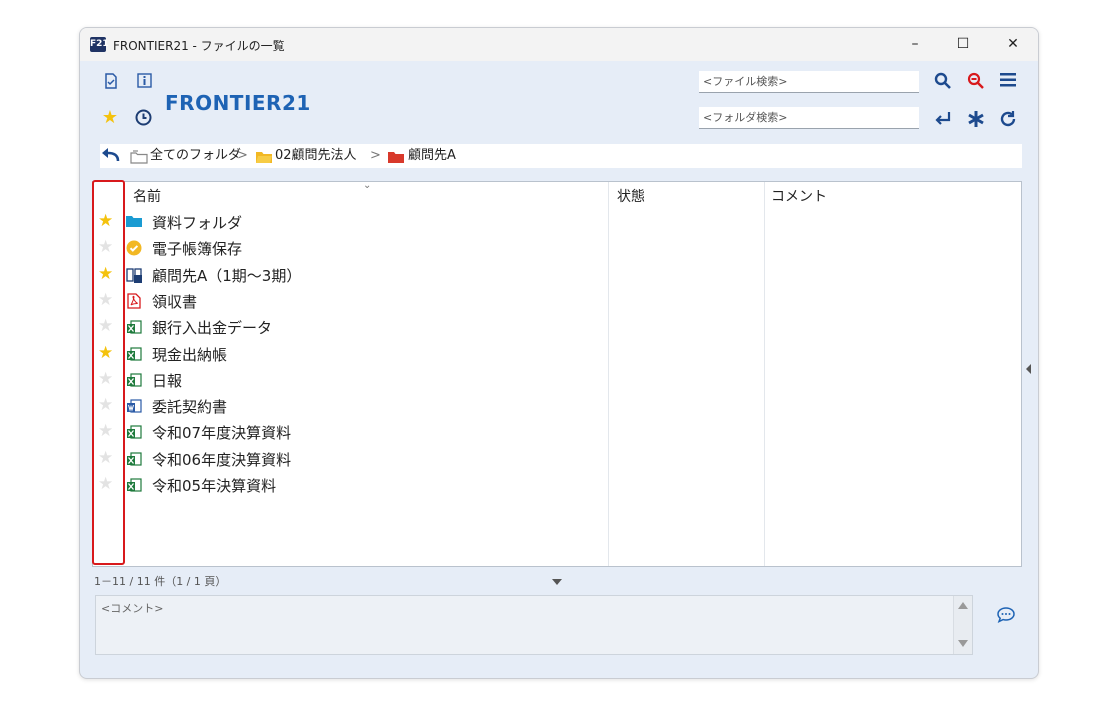 This screenshot has height=703, width=1104. What do you see at coordinates (962, 625) in the screenshot?
I see `comment-scrollbar` at bounding box center [962, 625].